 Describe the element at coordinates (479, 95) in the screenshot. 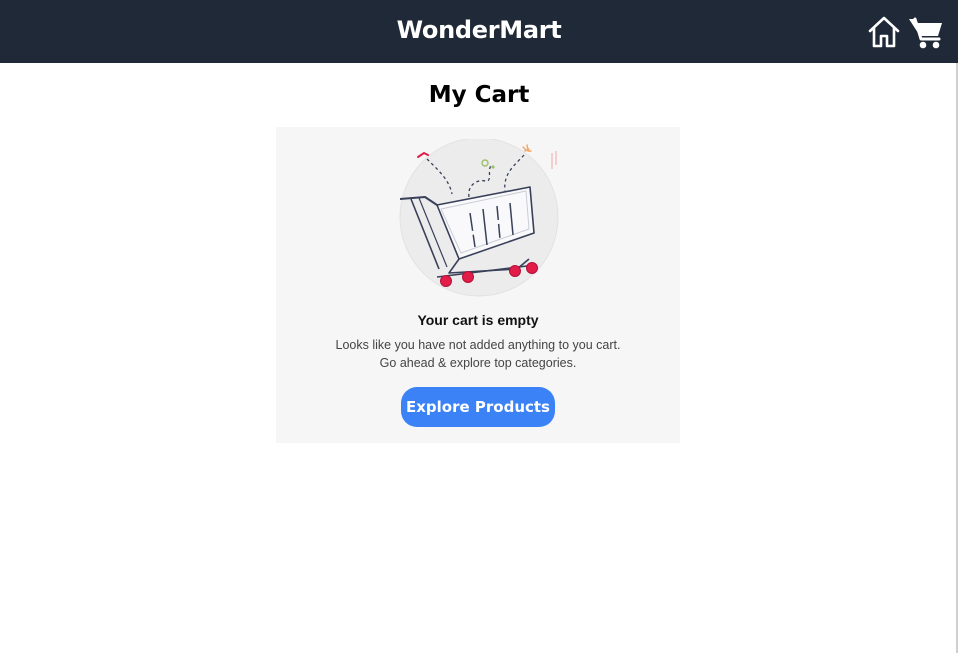

I see `page-title: My Cart` at that location.